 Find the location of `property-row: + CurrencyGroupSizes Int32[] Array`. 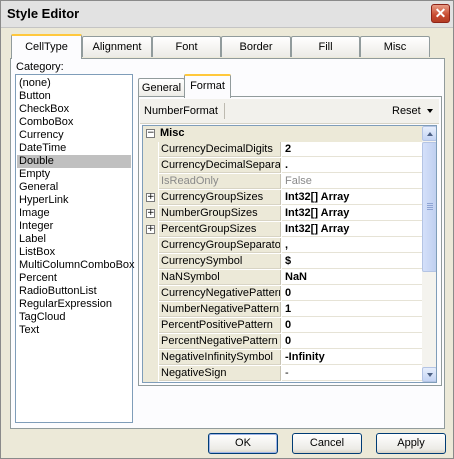

property-row: + CurrencyGroupSizes Int32[] Array is located at coordinates (282, 198).